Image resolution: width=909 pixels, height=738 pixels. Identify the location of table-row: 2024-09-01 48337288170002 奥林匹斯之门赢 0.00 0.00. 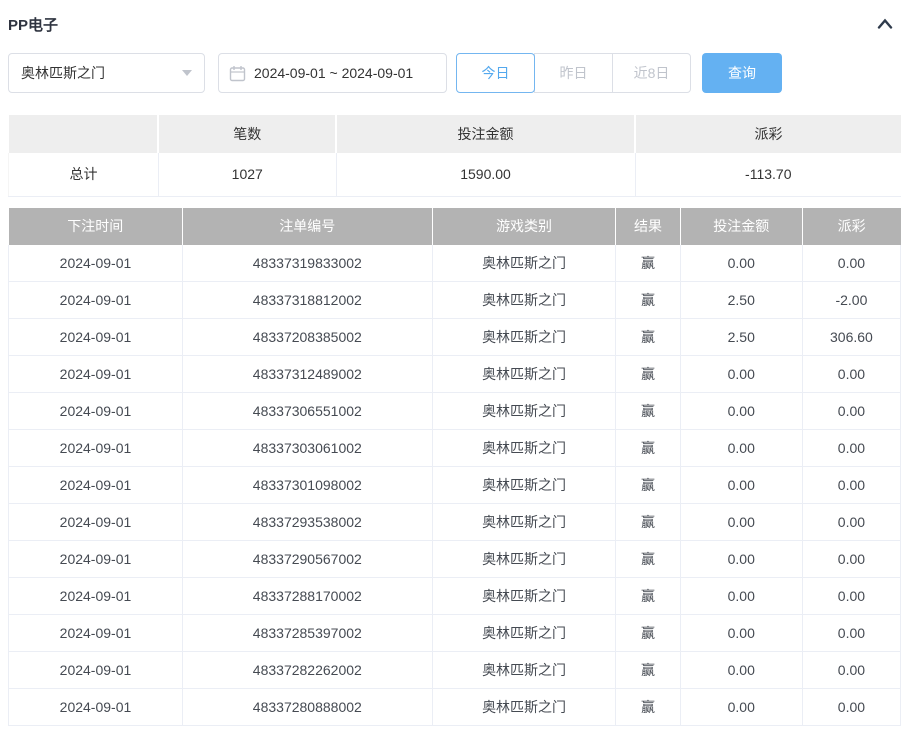
(455, 596).